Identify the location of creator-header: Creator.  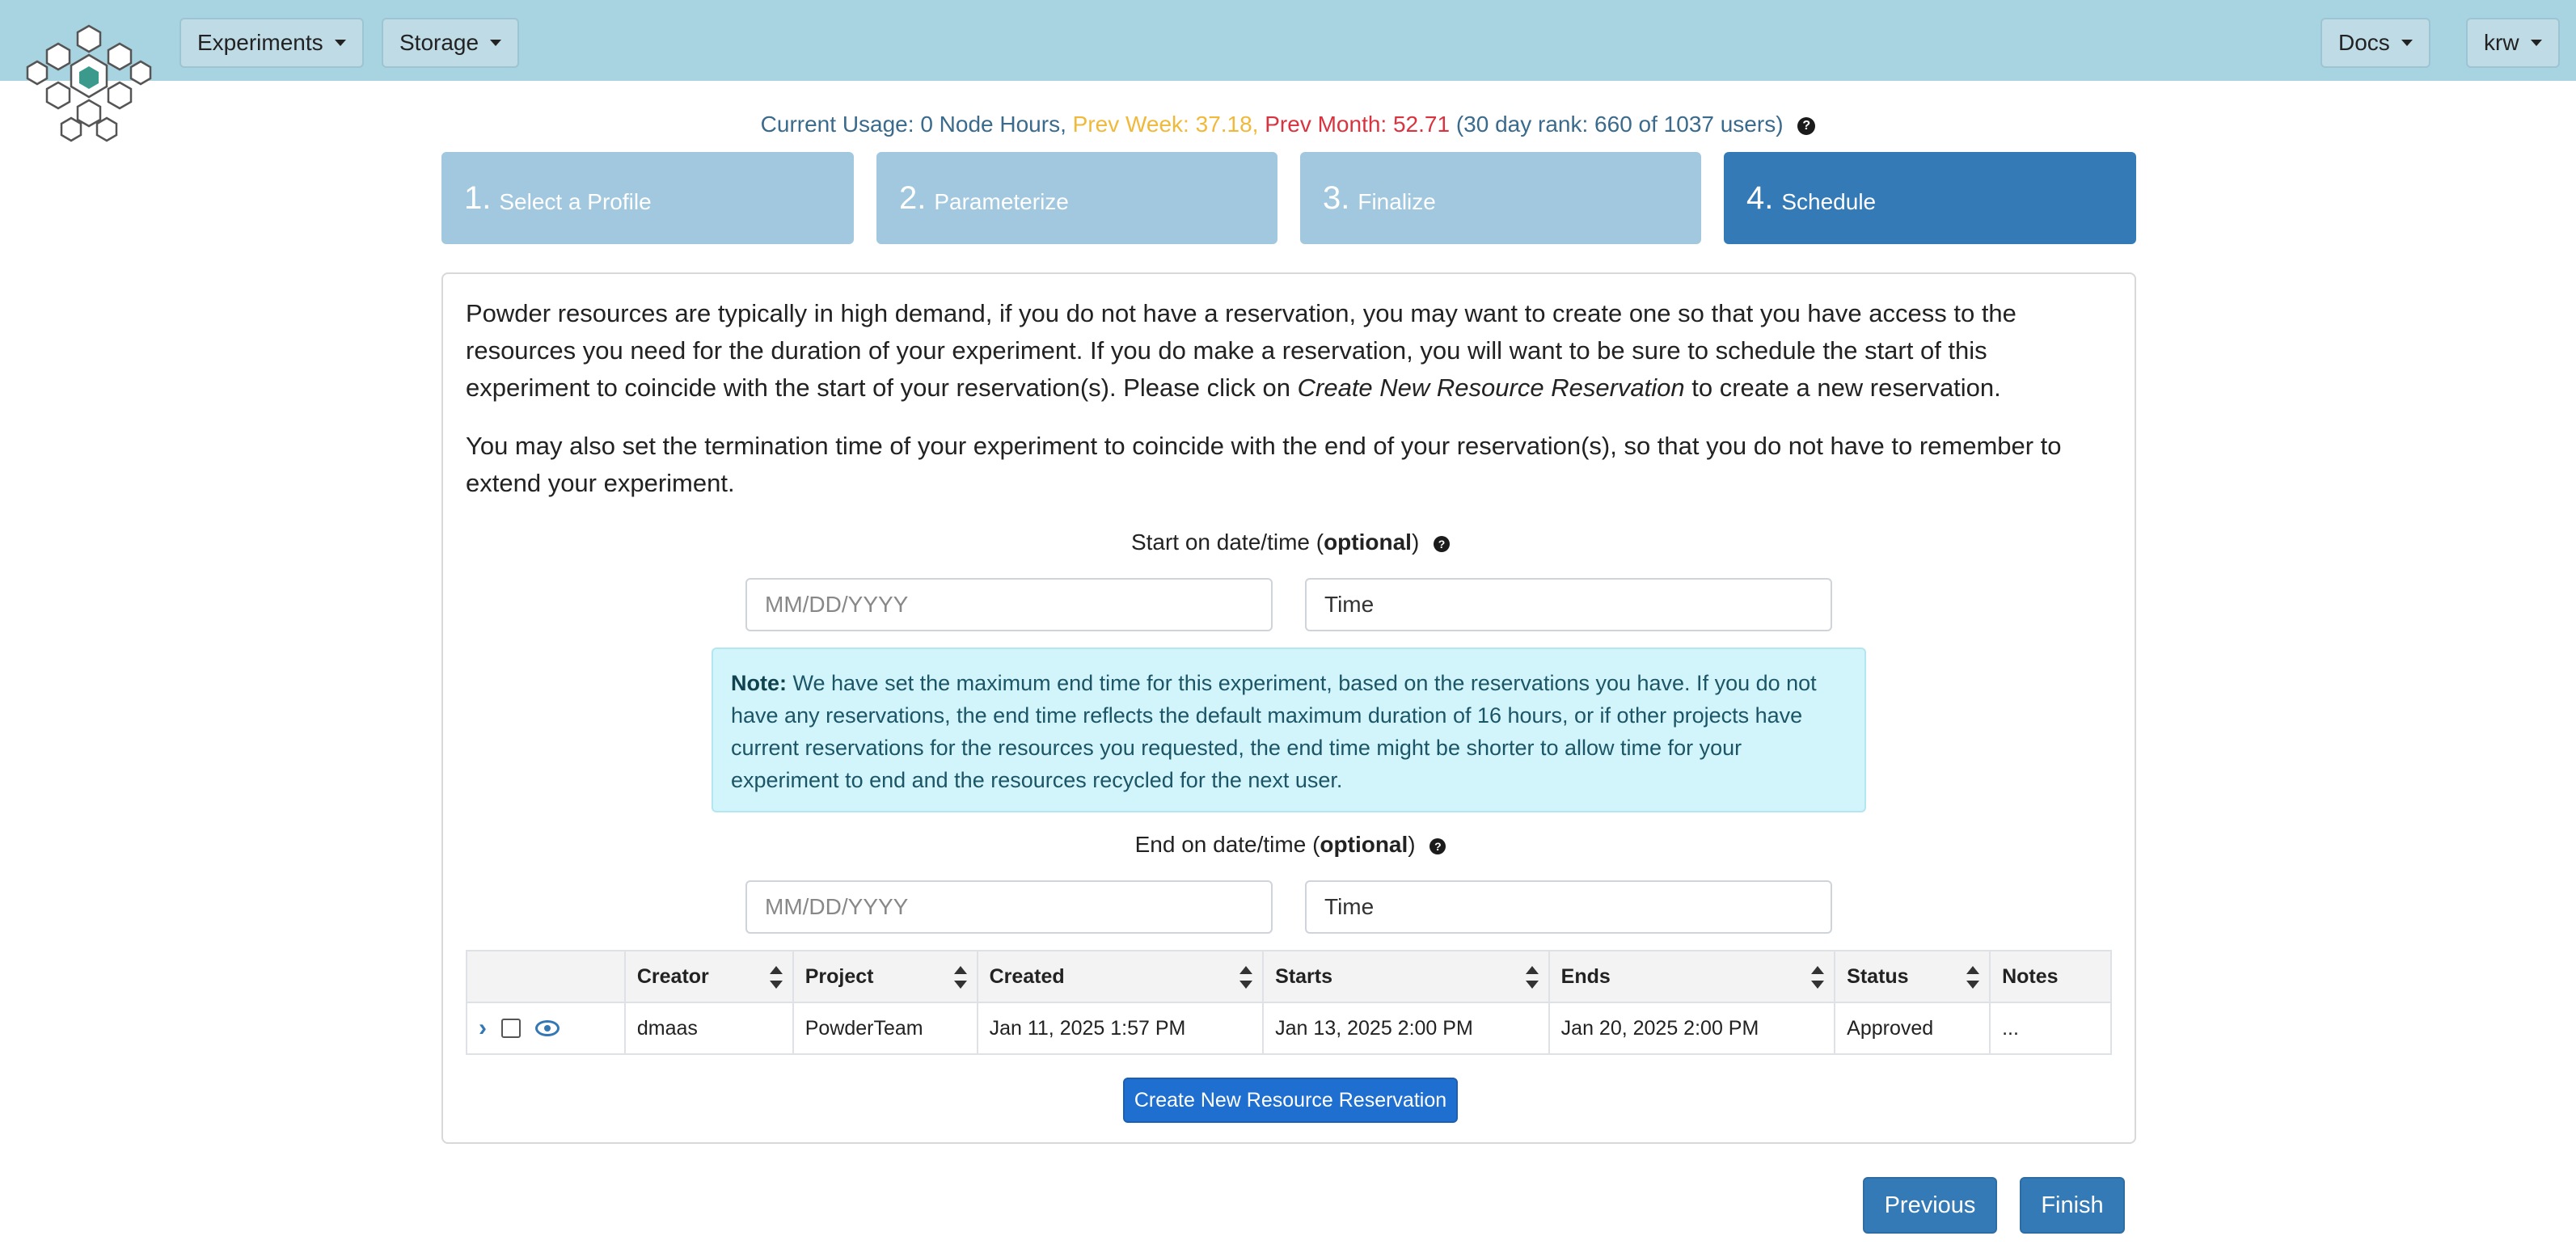
(708, 977).